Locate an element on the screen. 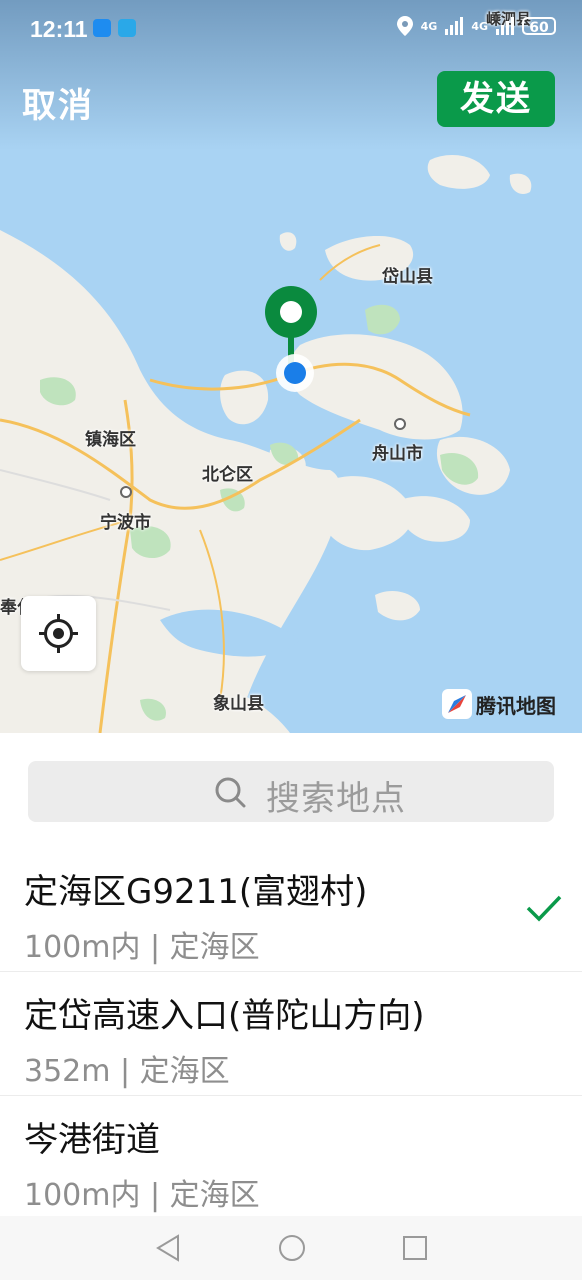  cancel-button: 取消 is located at coordinates (58, 102).